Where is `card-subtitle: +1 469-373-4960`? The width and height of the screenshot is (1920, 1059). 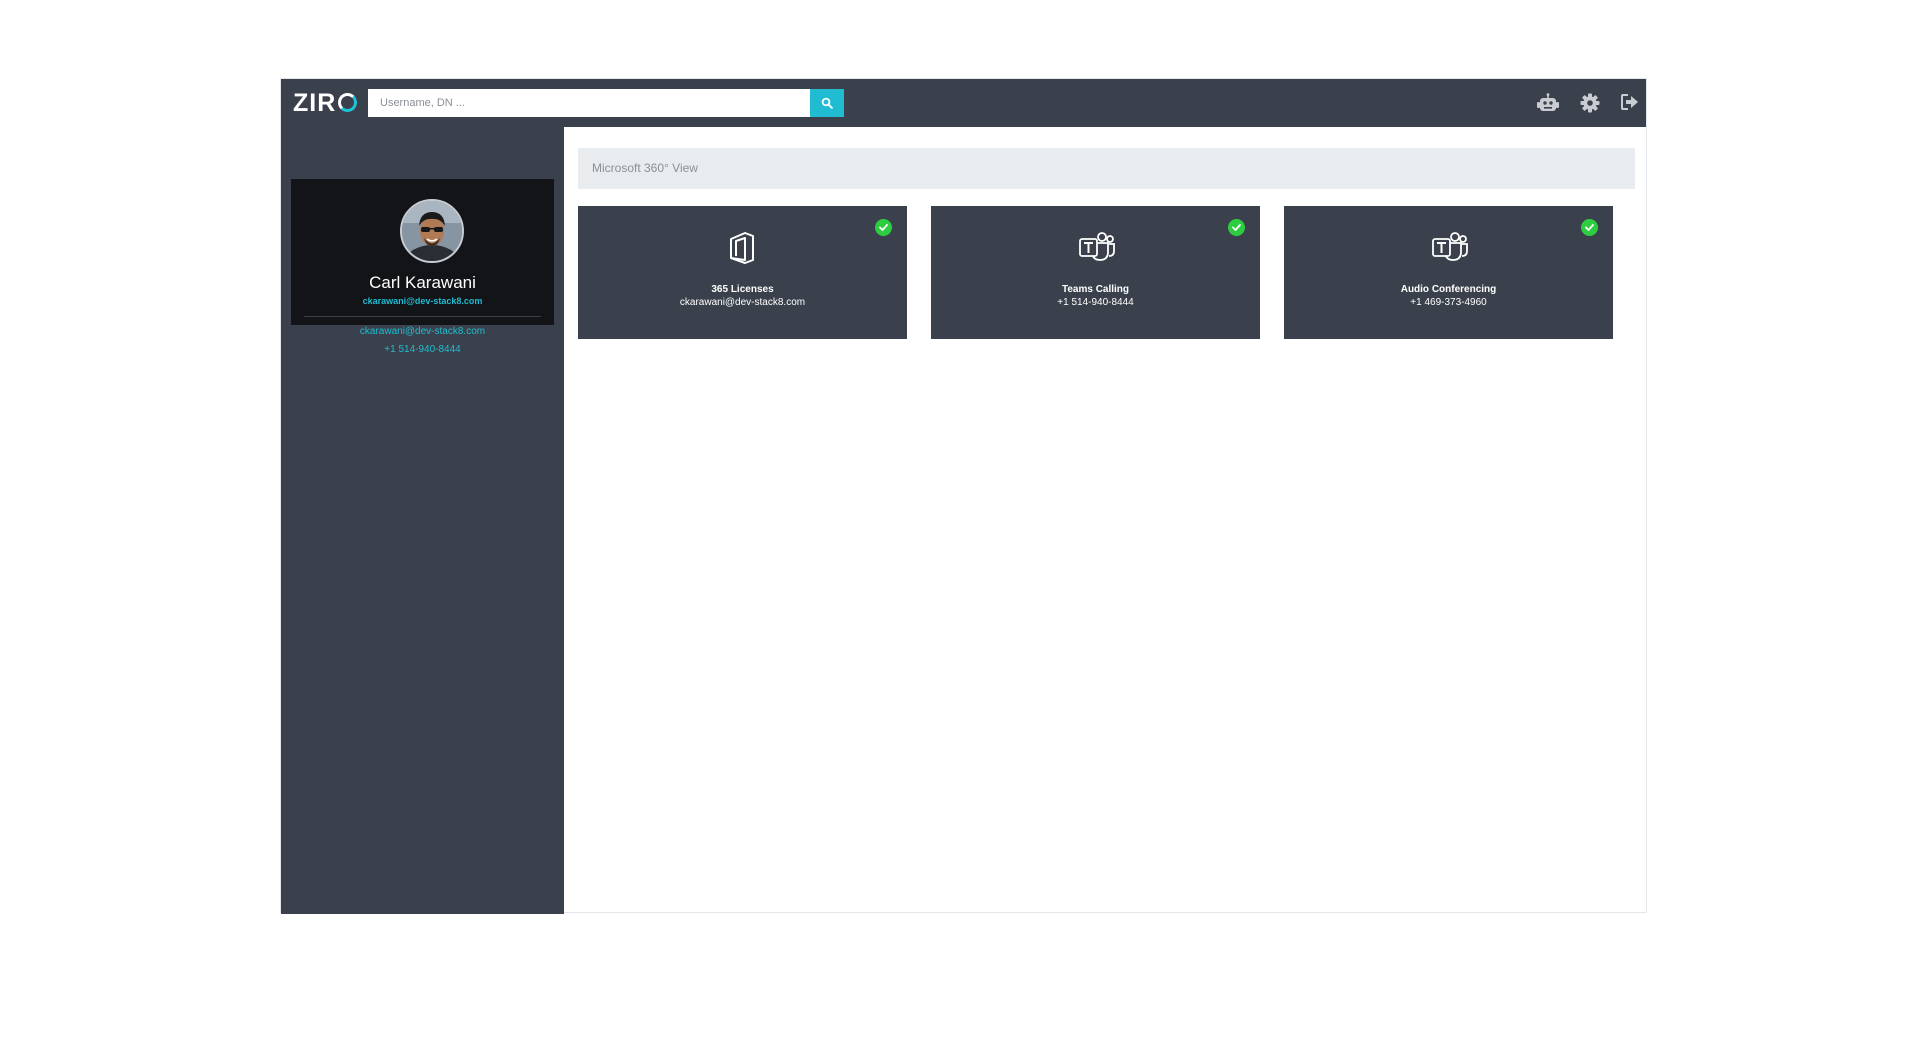 card-subtitle: +1 469-373-4960 is located at coordinates (1448, 302).